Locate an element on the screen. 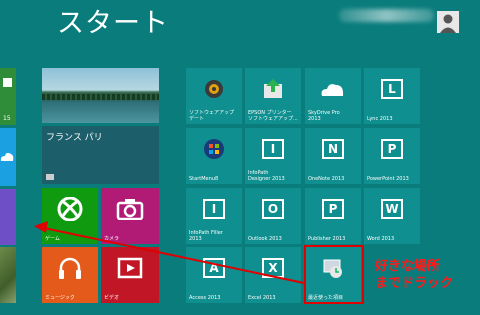 This screenshot has height=315, width=480. highlight-box is located at coordinates (334, 274).